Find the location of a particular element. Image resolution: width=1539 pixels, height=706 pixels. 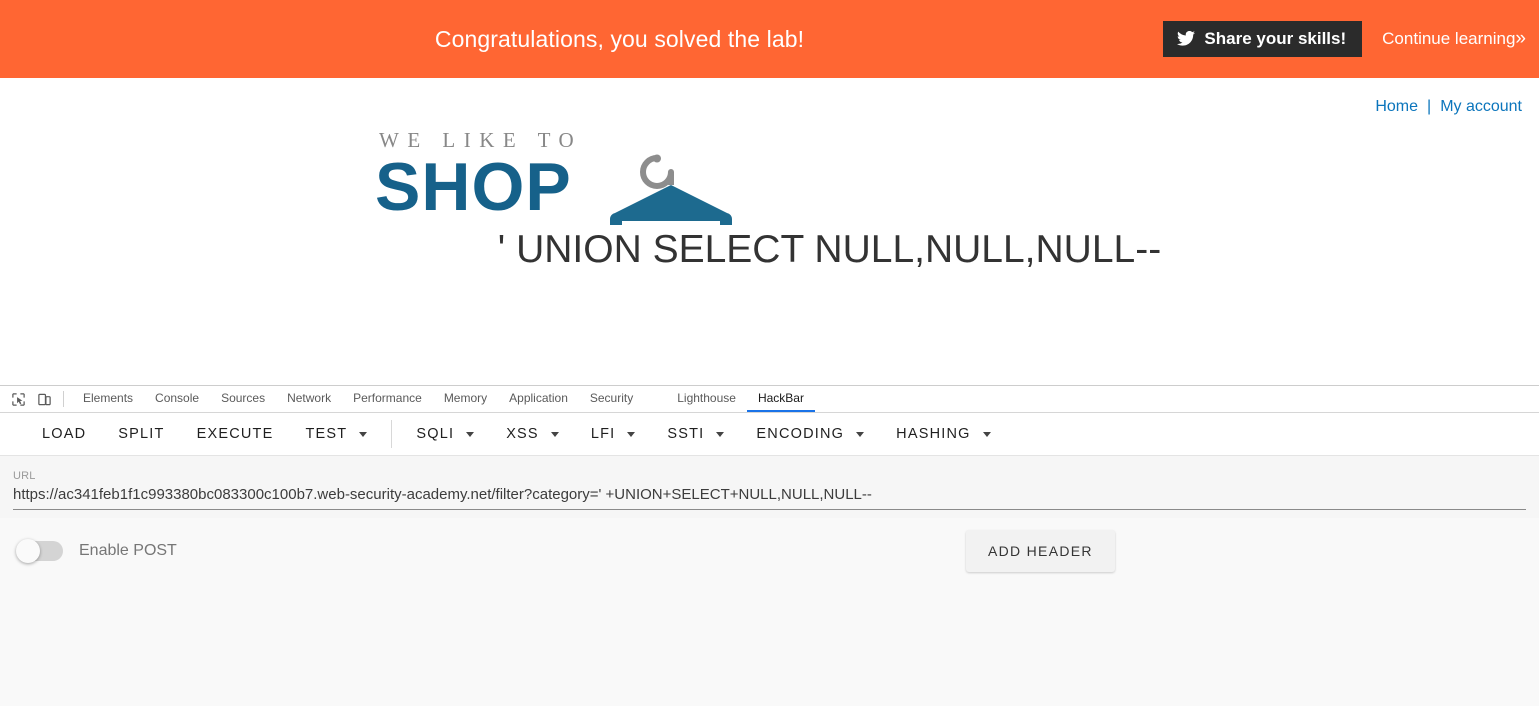

hackbar-url-section: URL is located at coordinates (769, 487).